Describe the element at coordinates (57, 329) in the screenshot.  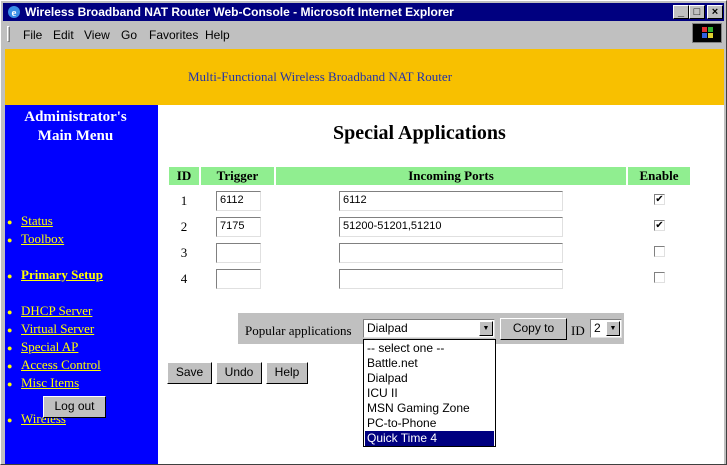
I see `sidebar-link-virtual-server: Virtual Server` at that location.